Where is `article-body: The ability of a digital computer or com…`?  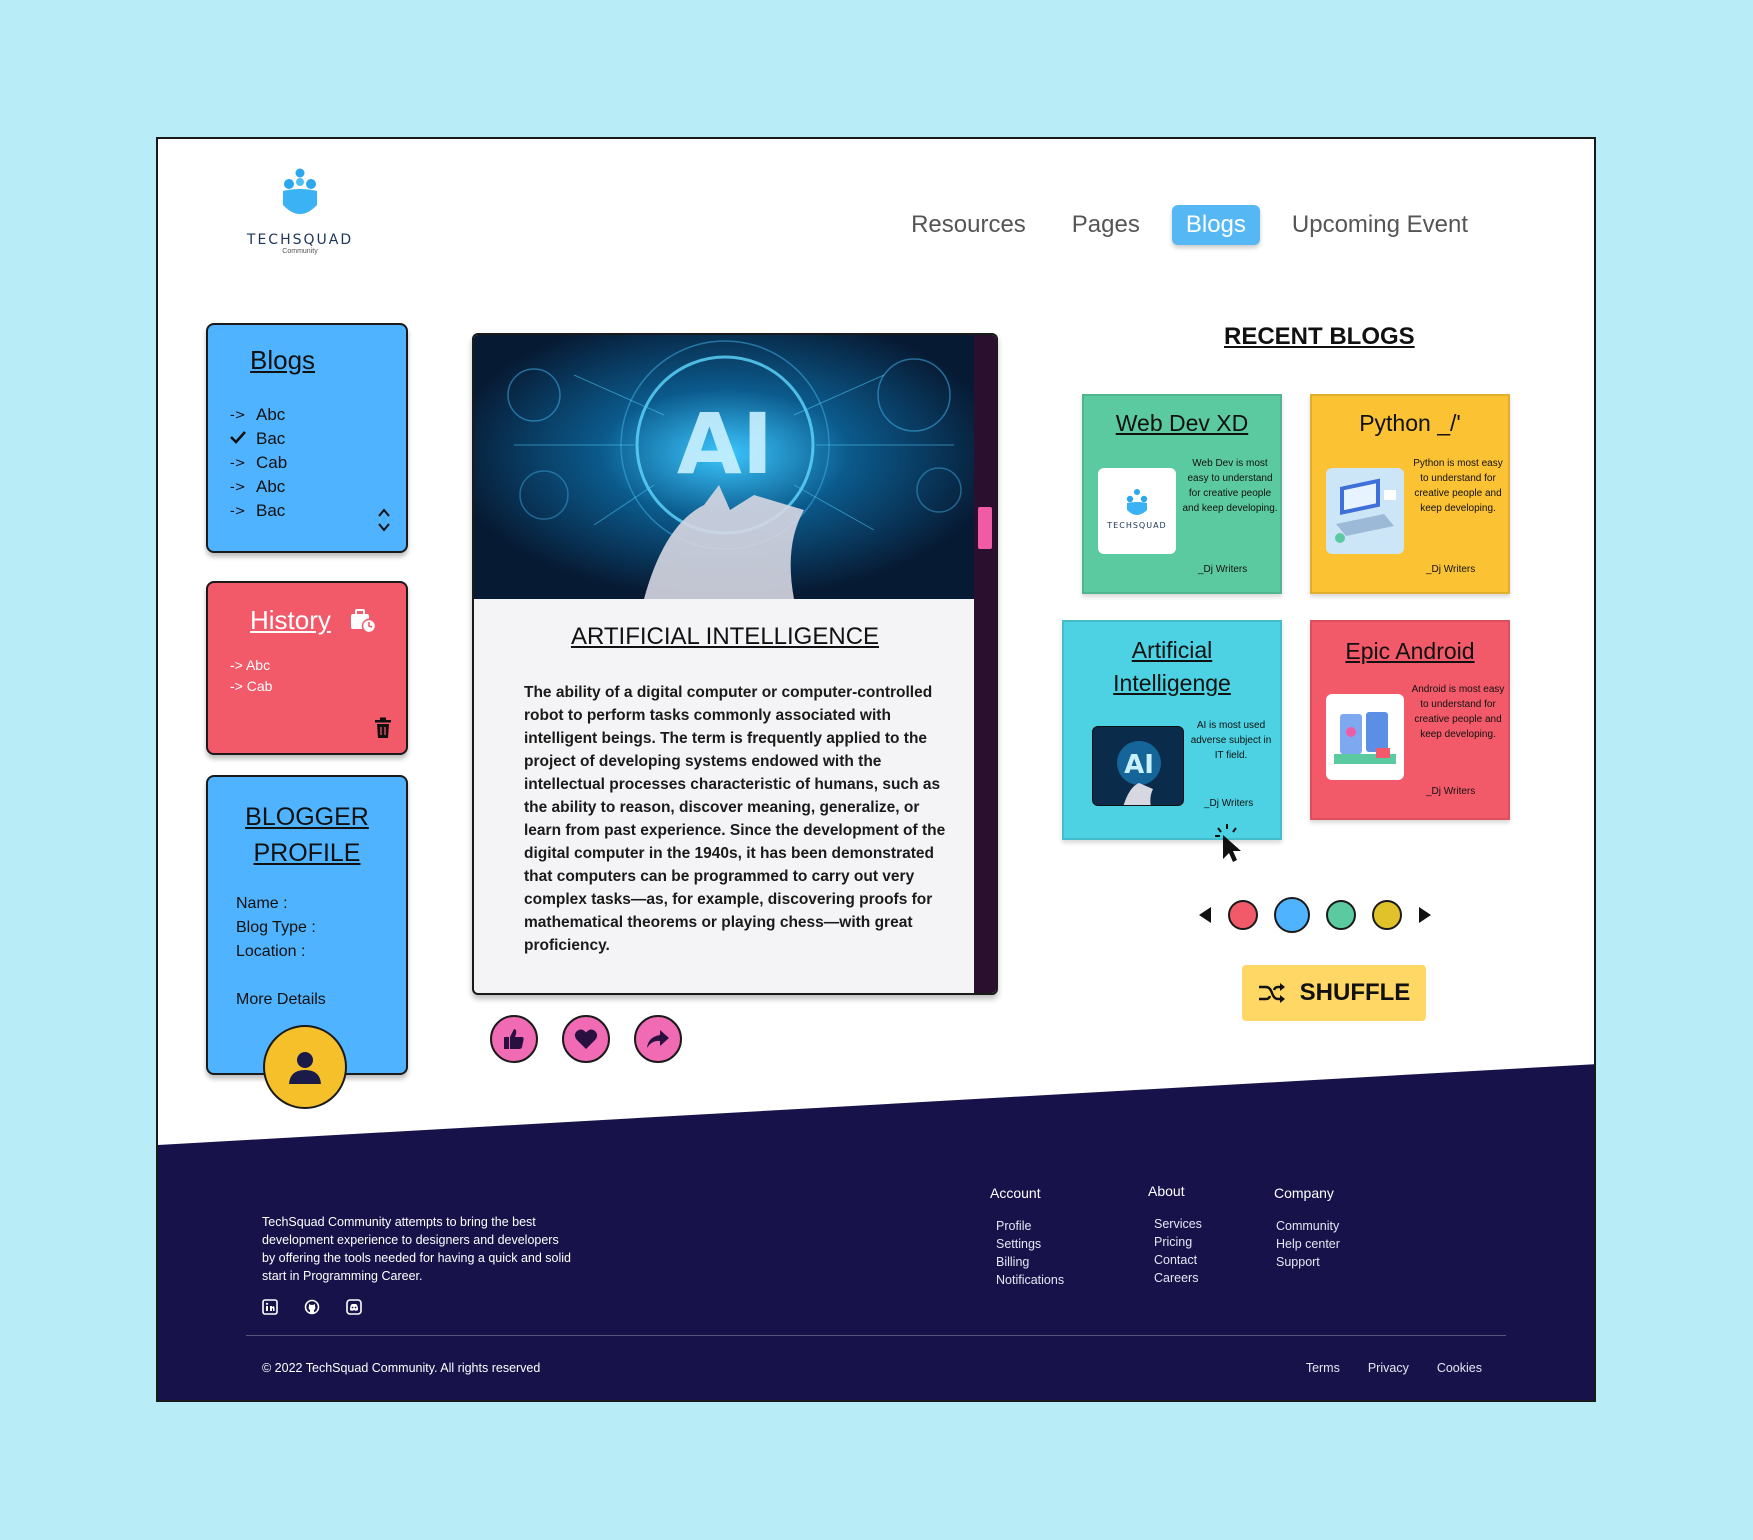
article-body: The ability of a digital computer or com… is located at coordinates (735, 819).